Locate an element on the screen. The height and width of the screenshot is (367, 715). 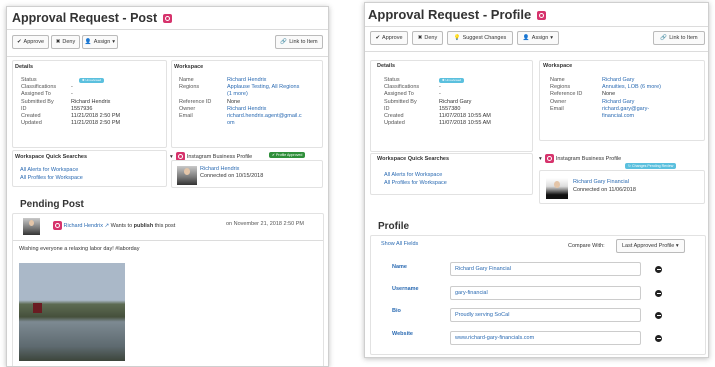
field-value-website: www.richard-gary-financials.com is located at coordinates (545, 338).